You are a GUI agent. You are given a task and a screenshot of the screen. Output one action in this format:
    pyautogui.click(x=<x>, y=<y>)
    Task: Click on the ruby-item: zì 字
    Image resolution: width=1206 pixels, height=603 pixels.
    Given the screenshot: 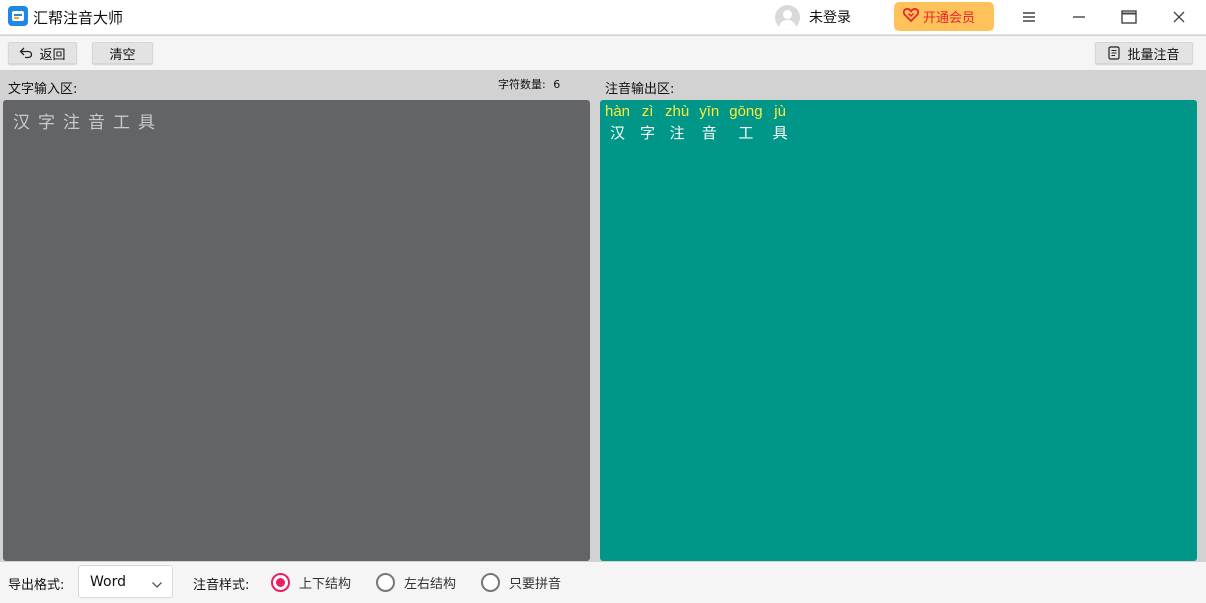 What is the action you would take?
    pyautogui.click(x=647, y=124)
    